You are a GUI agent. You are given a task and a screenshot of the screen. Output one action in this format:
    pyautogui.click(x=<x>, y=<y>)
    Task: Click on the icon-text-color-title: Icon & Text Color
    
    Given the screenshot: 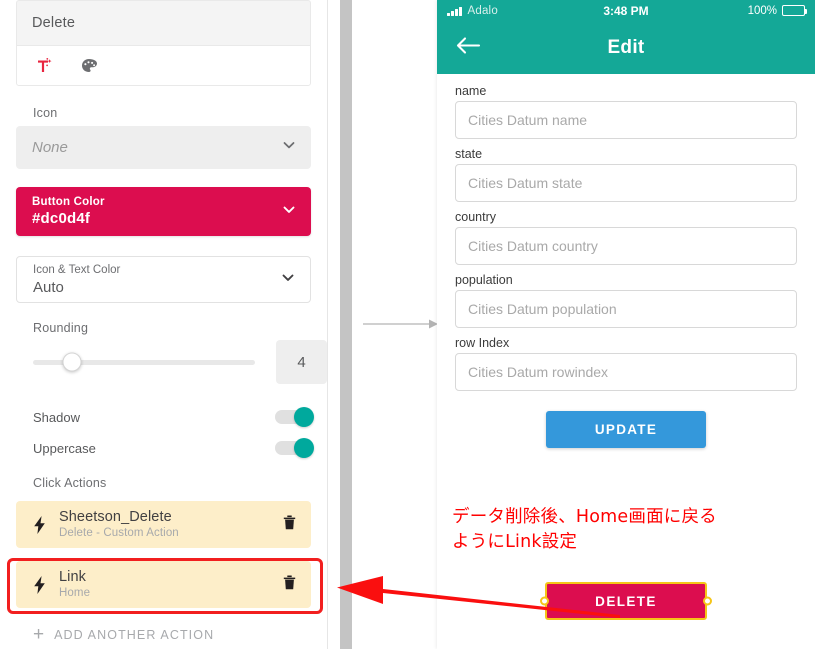 What is the action you would take?
    pyautogui.click(x=77, y=269)
    